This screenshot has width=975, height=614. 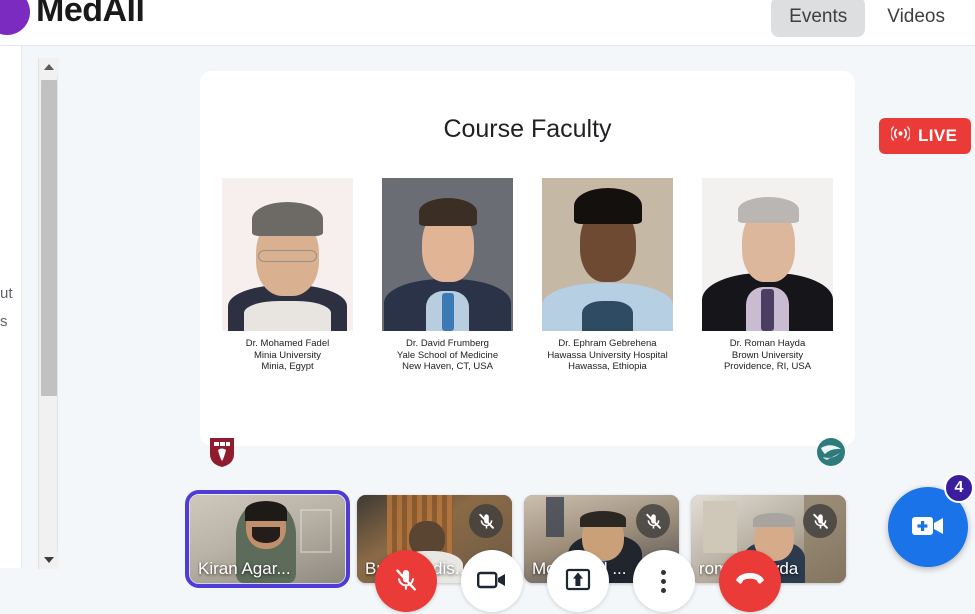 I want to click on faculty-name: Dr. David Frumberg, so click(x=447, y=343).